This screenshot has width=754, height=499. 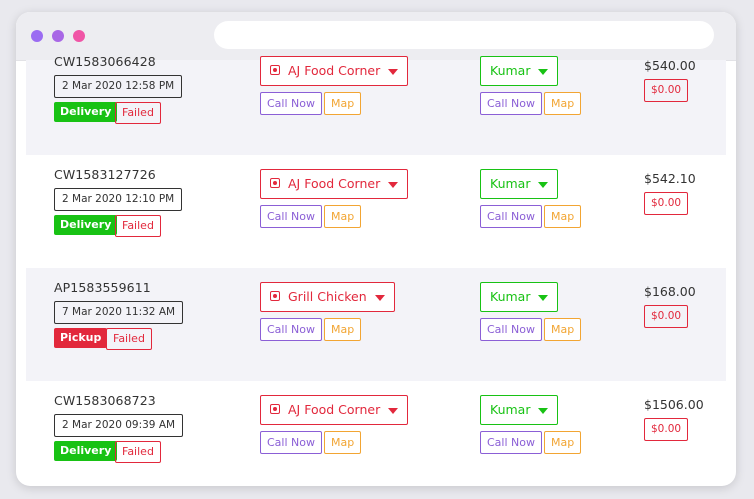 What do you see at coordinates (37, 36) in the screenshot?
I see `window-close-dot` at bounding box center [37, 36].